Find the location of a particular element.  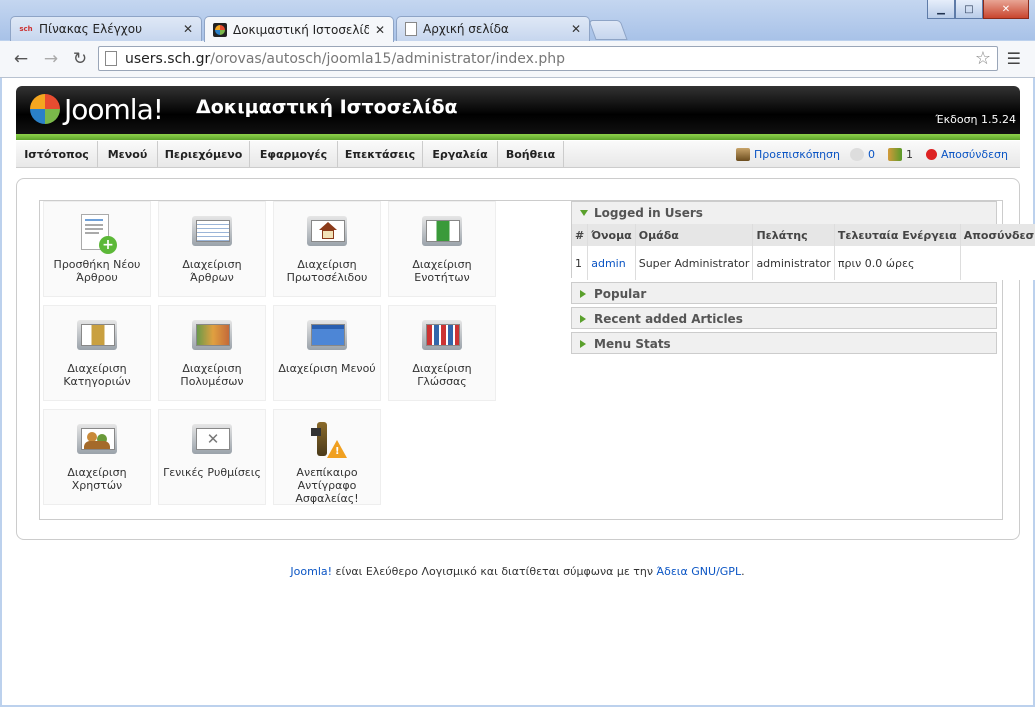

page-favicon-icon is located at coordinates (411, 29).